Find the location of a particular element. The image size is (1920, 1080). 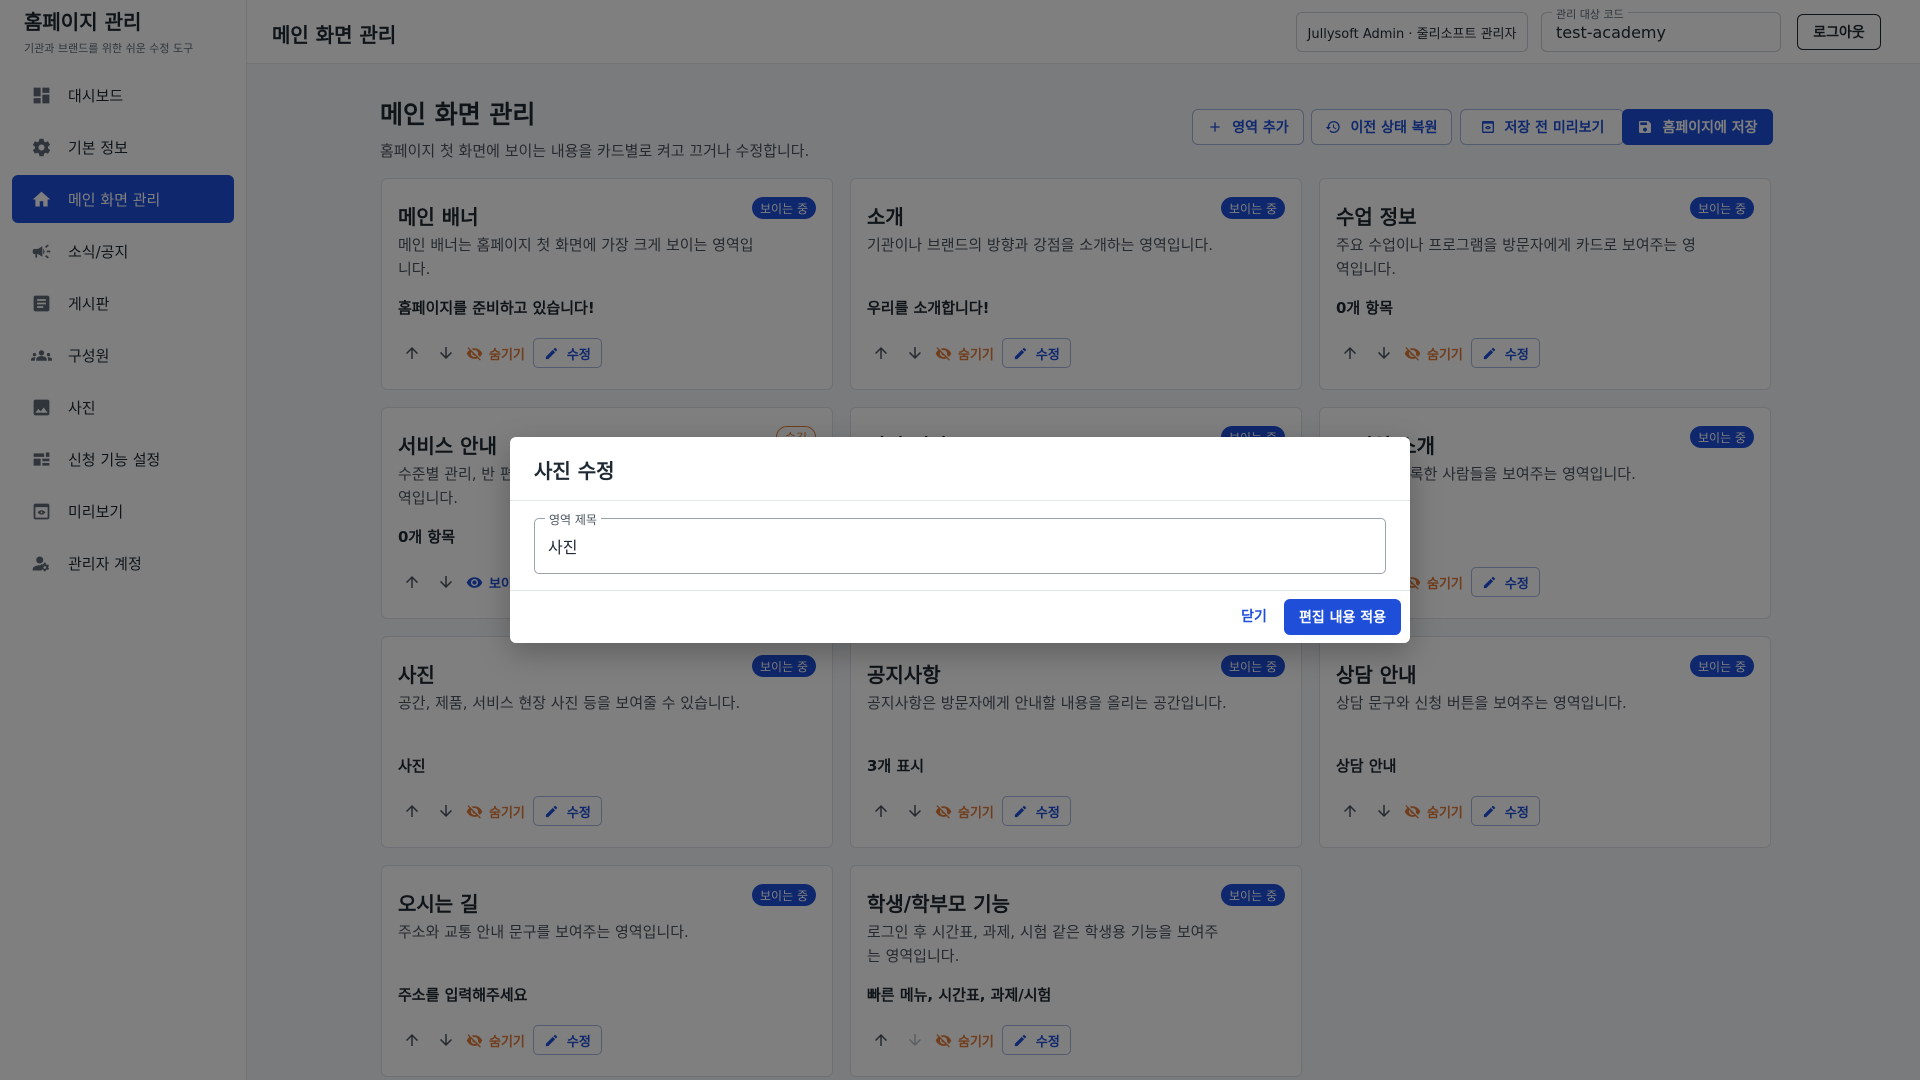

dialog-title: 사진 수정 is located at coordinates (574, 471).